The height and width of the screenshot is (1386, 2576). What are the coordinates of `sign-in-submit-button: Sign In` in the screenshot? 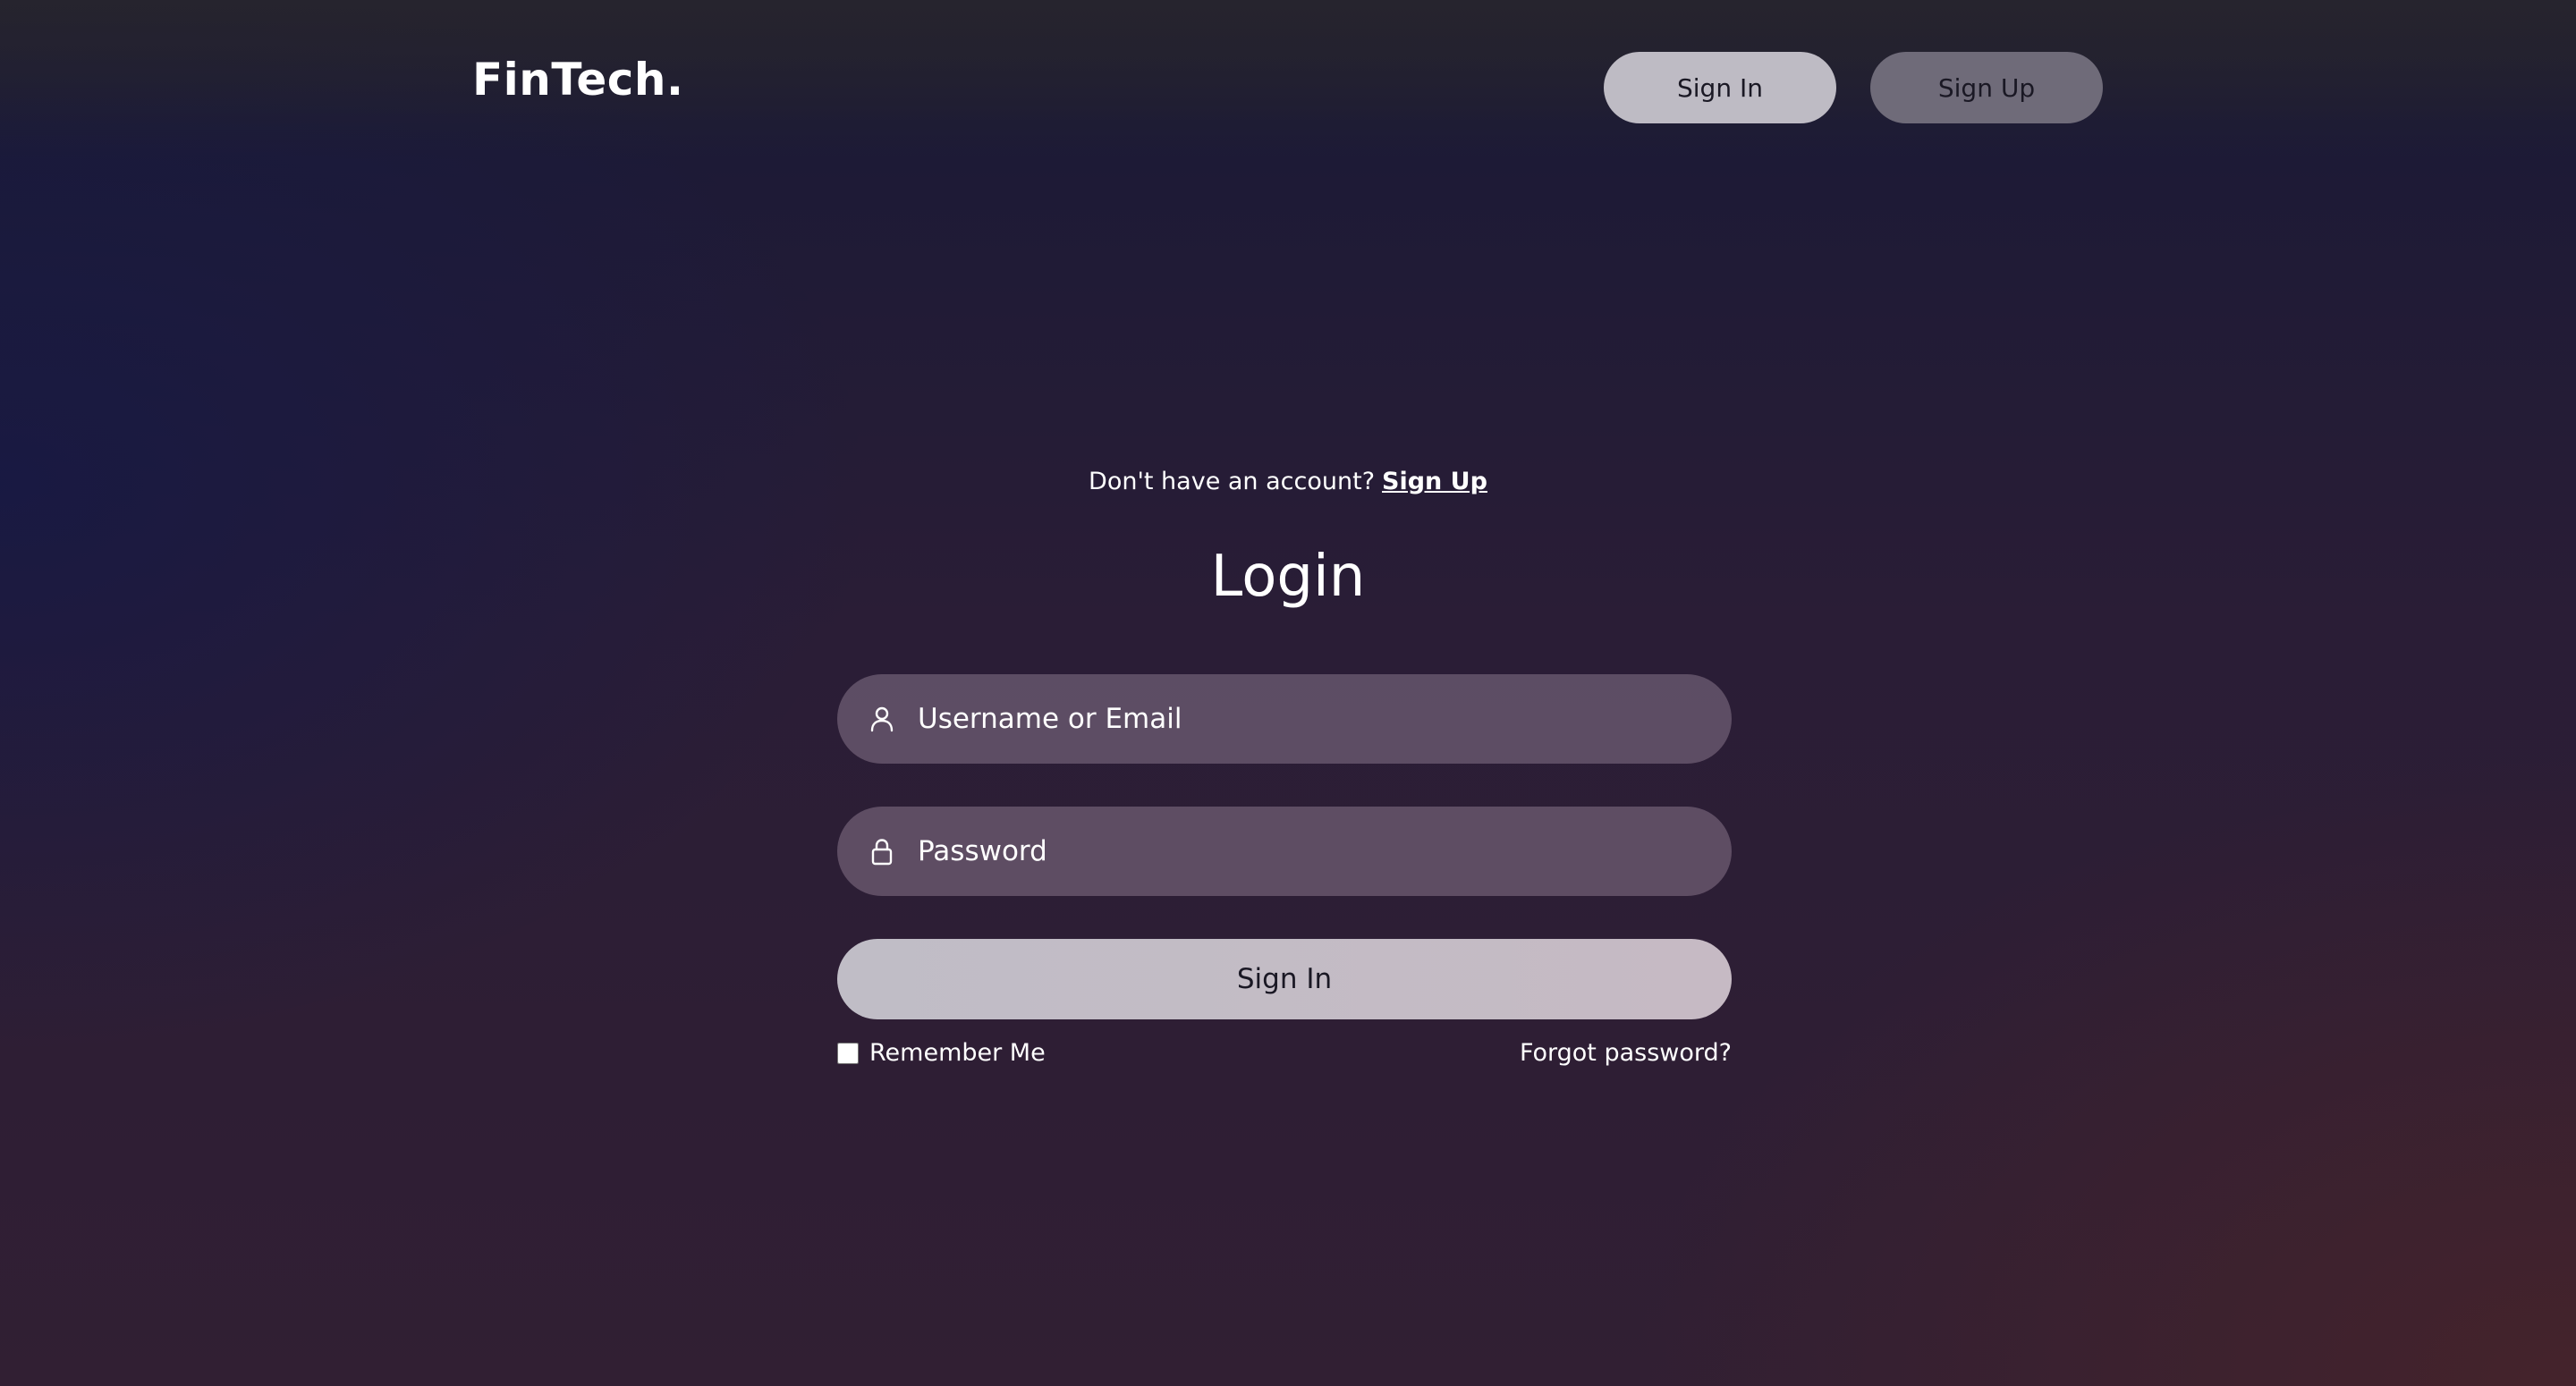 It's located at (1284, 979).